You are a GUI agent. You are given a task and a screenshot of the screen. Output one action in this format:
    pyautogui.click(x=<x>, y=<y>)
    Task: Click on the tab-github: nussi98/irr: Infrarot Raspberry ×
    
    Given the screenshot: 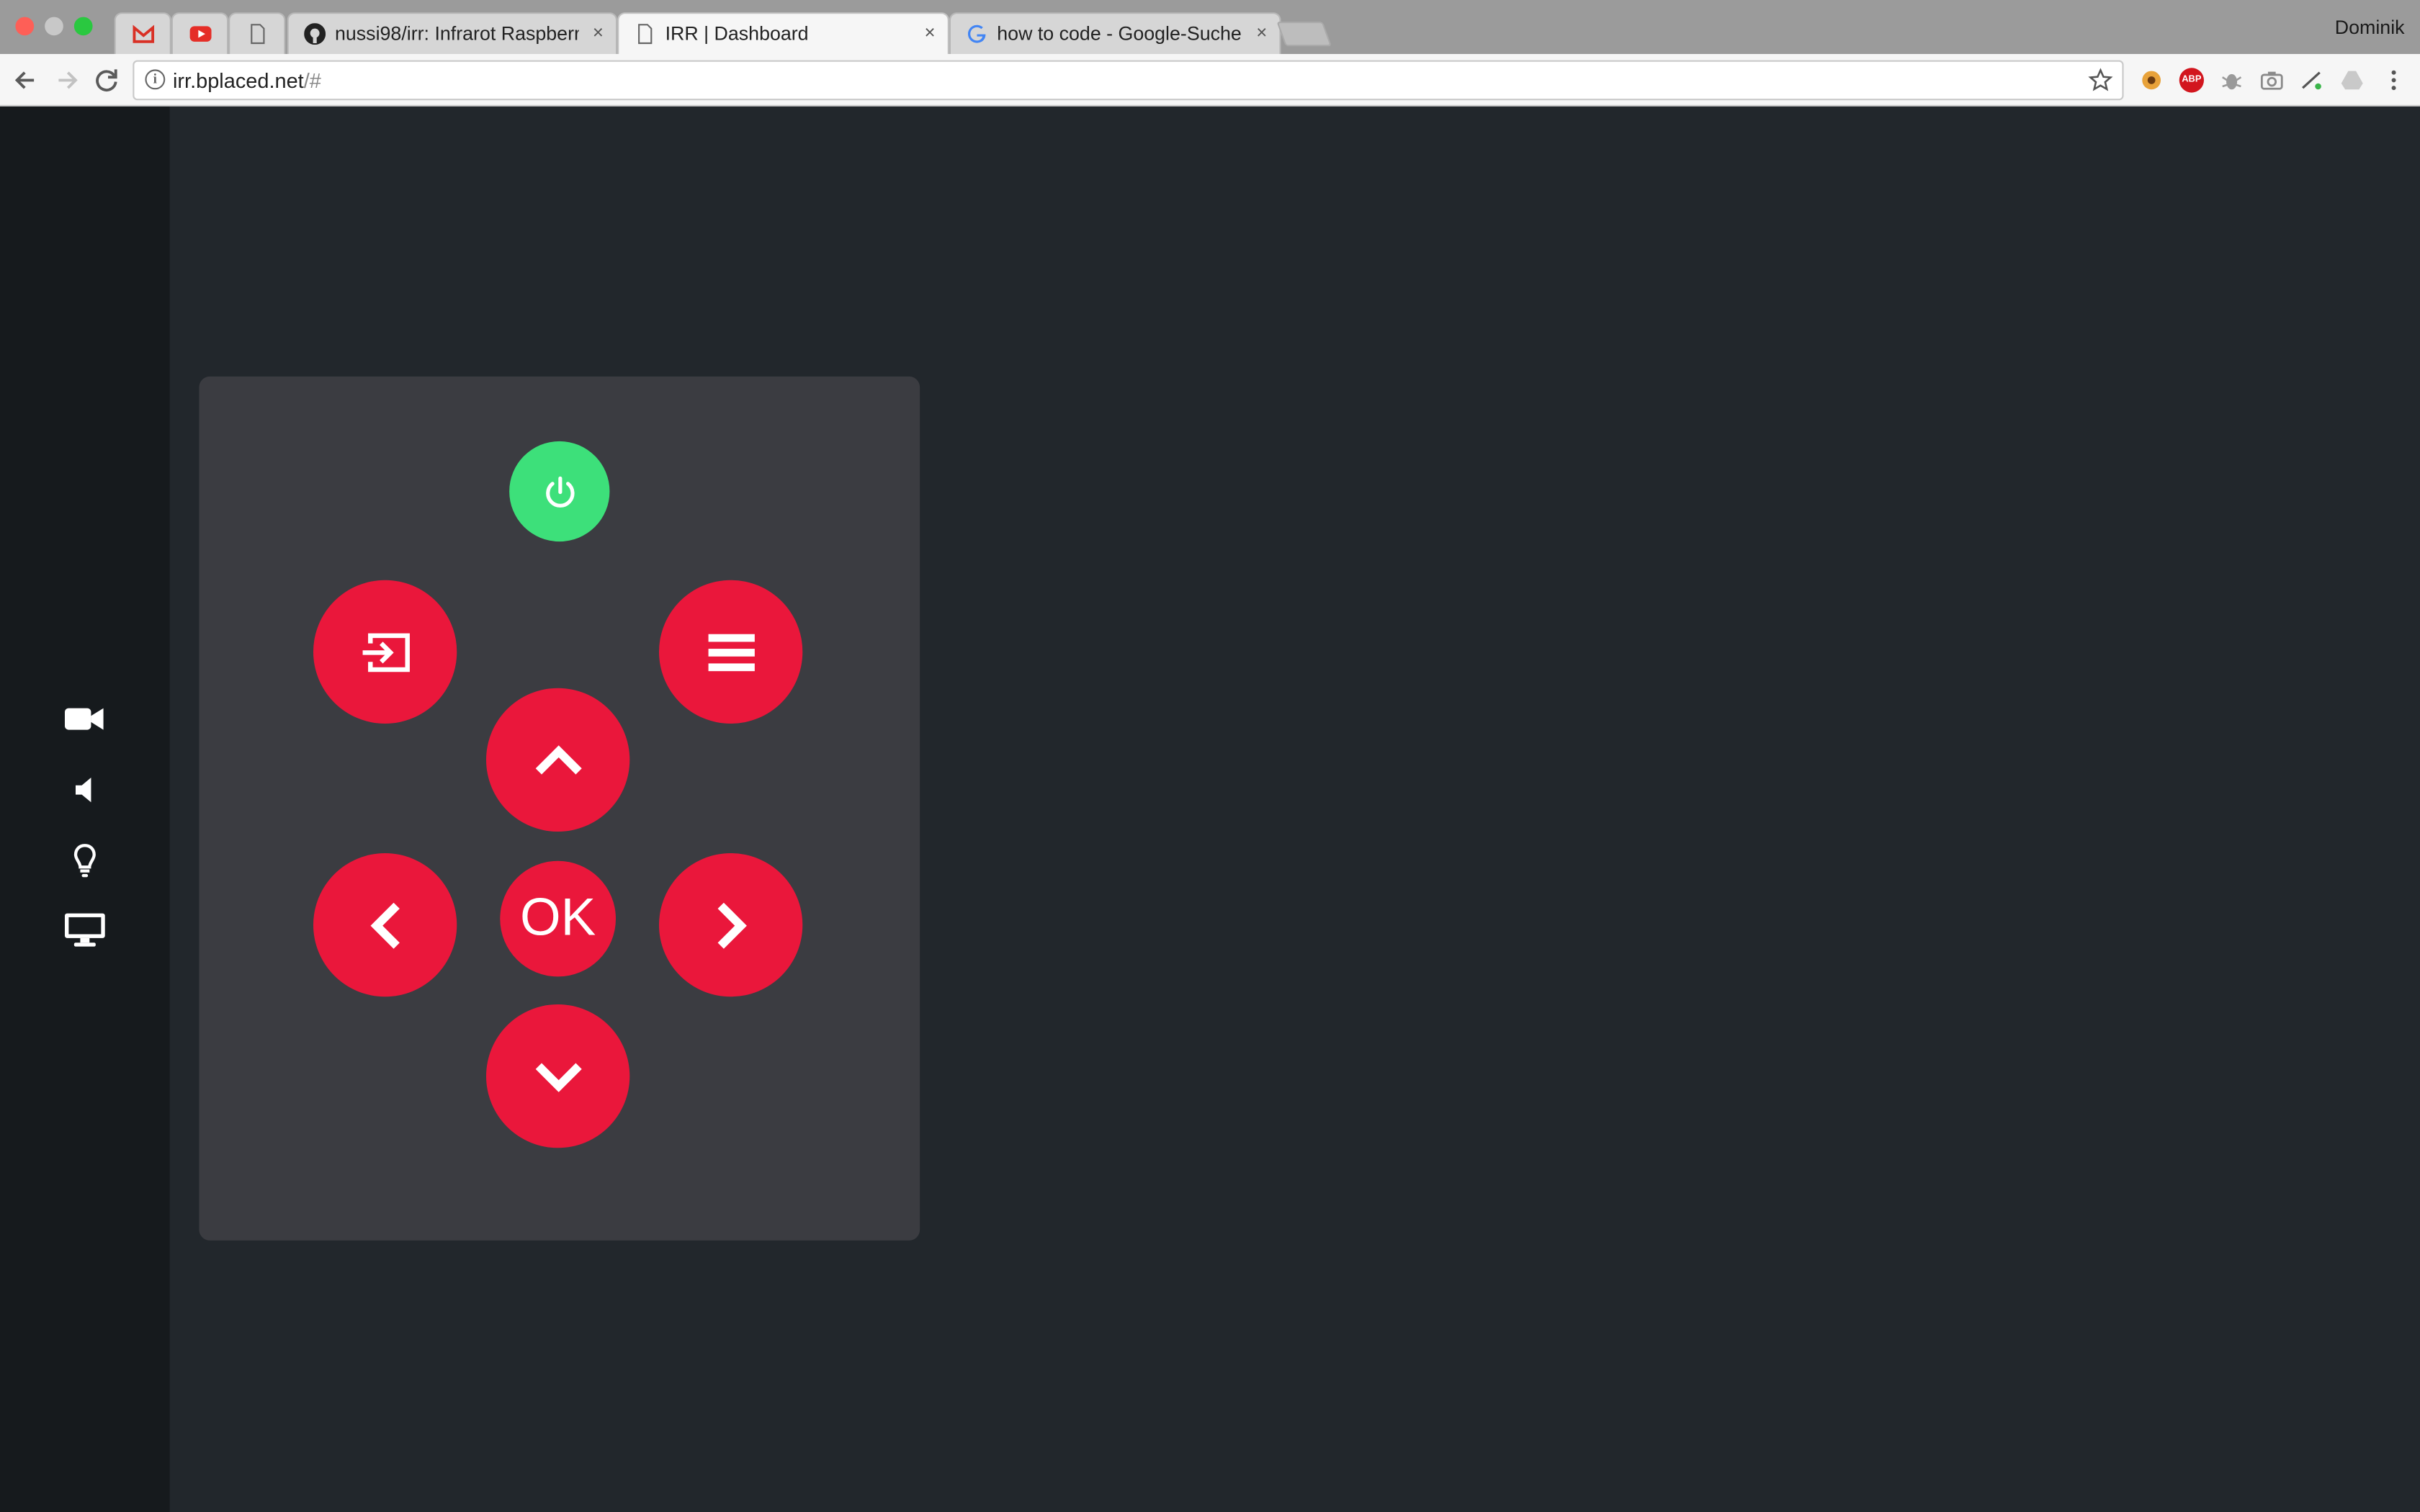 What is the action you would take?
    pyautogui.click(x=453, y=33)
    